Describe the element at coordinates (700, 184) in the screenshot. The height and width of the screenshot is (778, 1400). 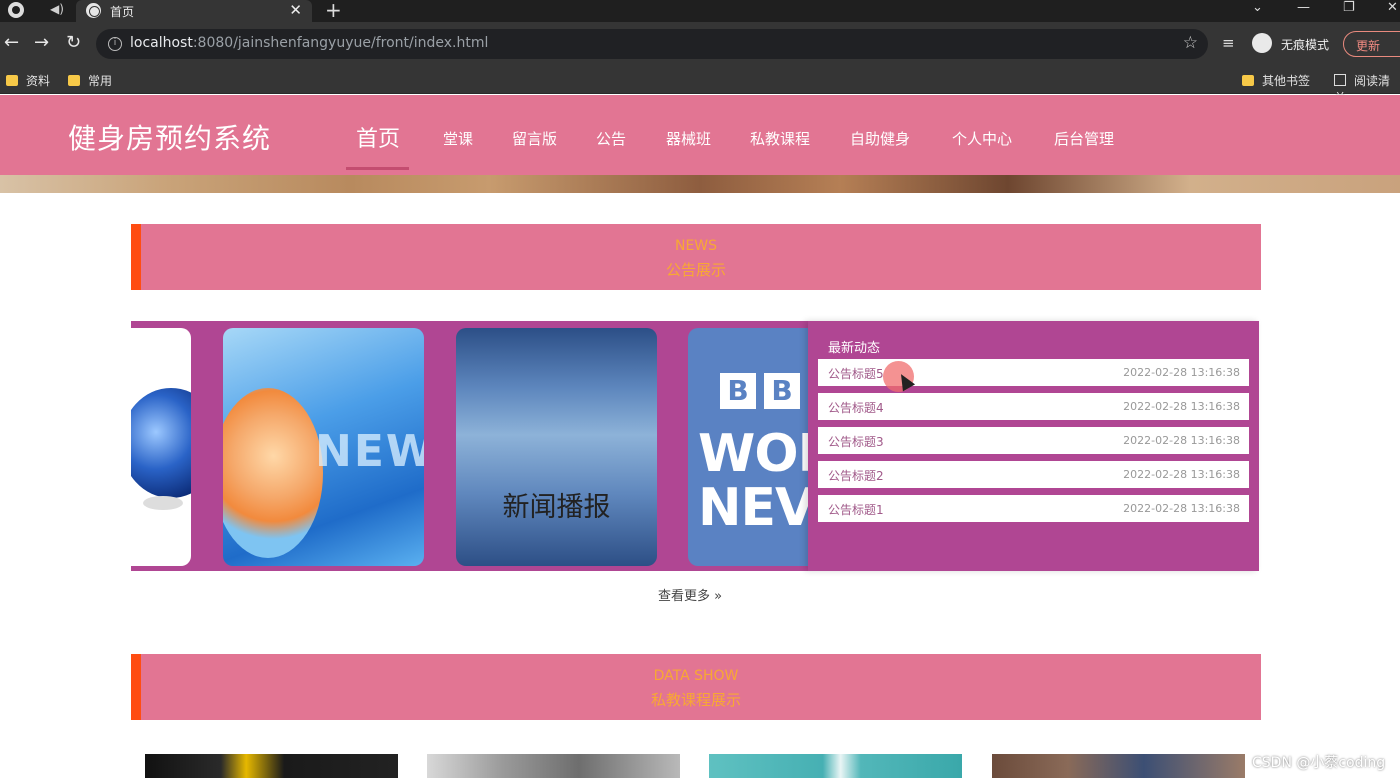
I see `hero-banner` at that location.